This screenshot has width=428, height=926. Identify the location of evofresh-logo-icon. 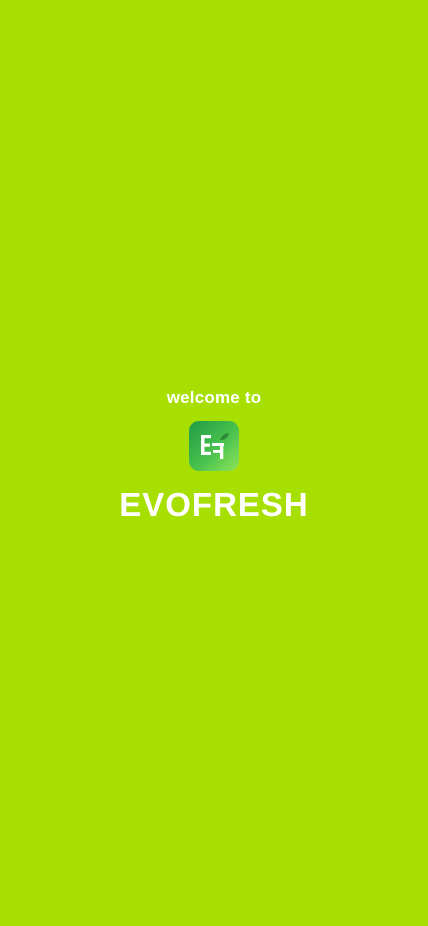
(214, 446).